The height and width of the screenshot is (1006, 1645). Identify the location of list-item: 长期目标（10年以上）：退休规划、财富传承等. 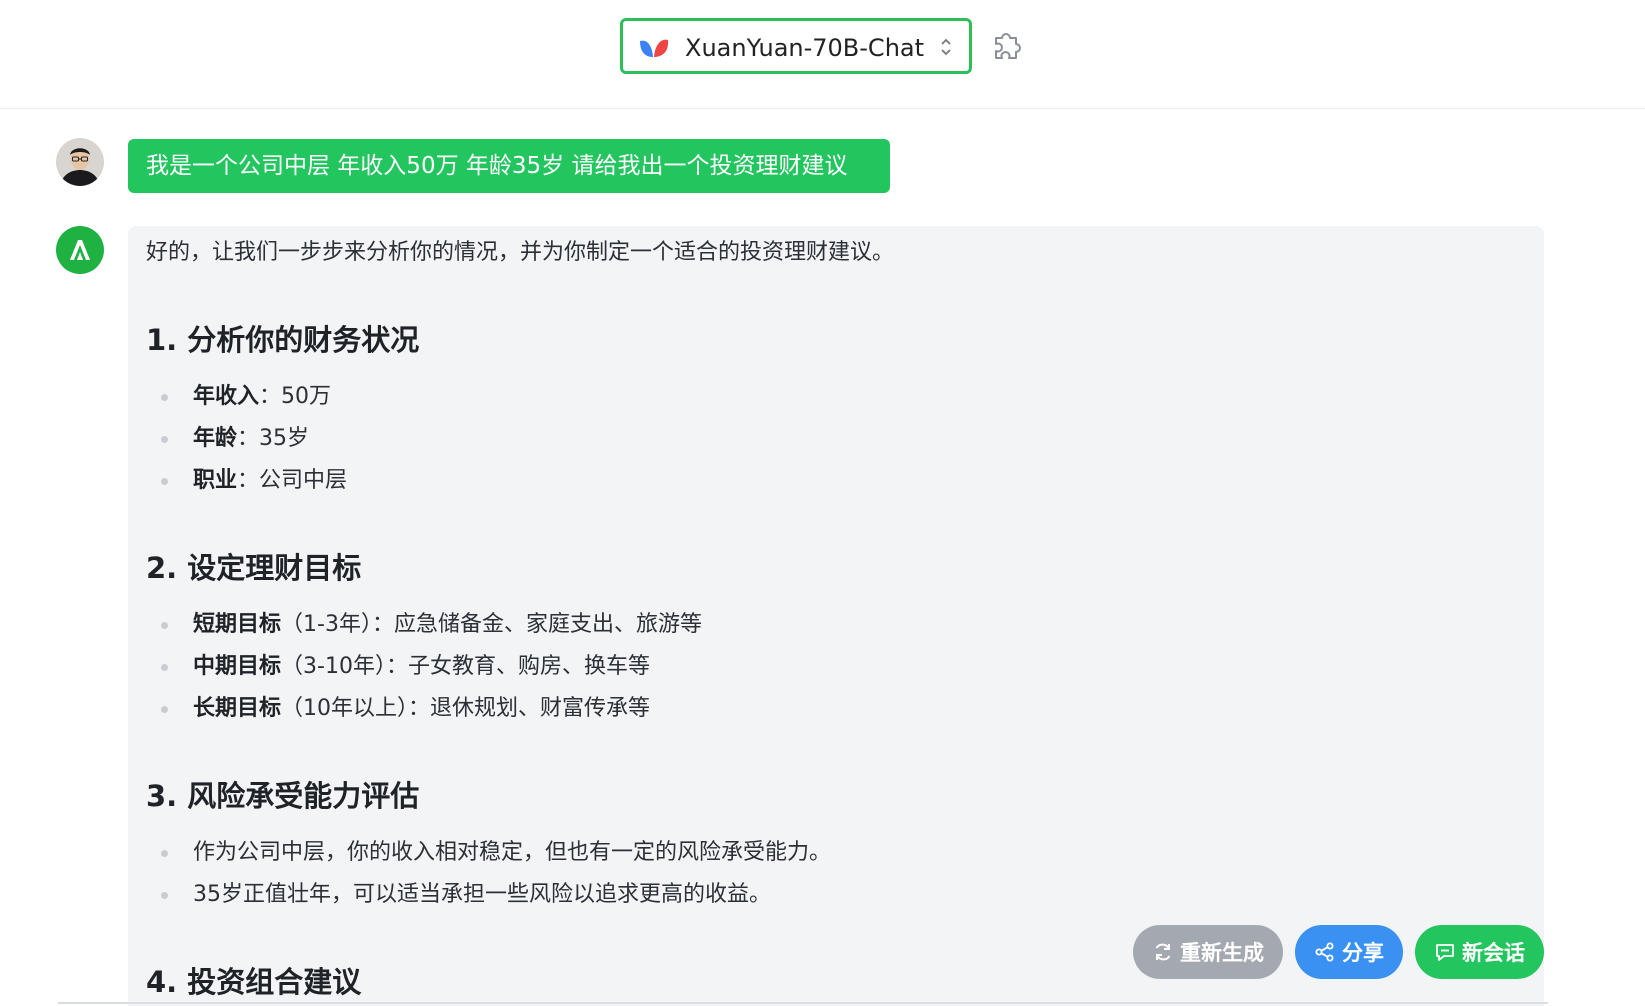
(424, 709).